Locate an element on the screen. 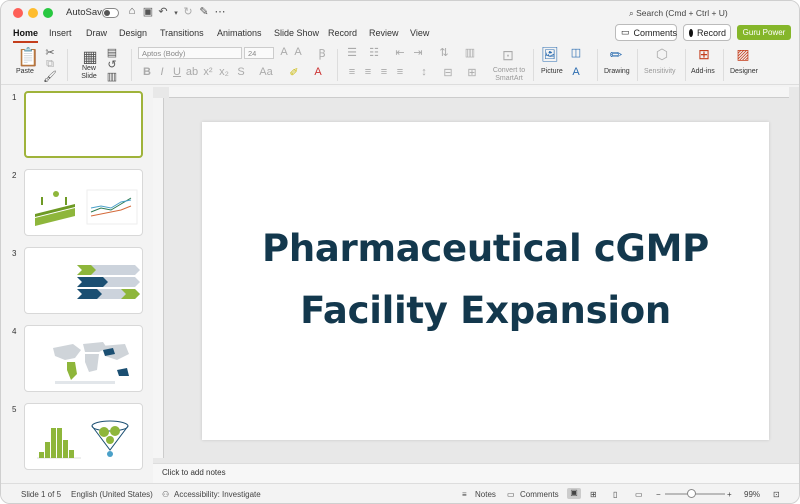 The width and height of the screenshot is (800, 504). subscript-icon: x₂ is located at coordinates (224, 72).